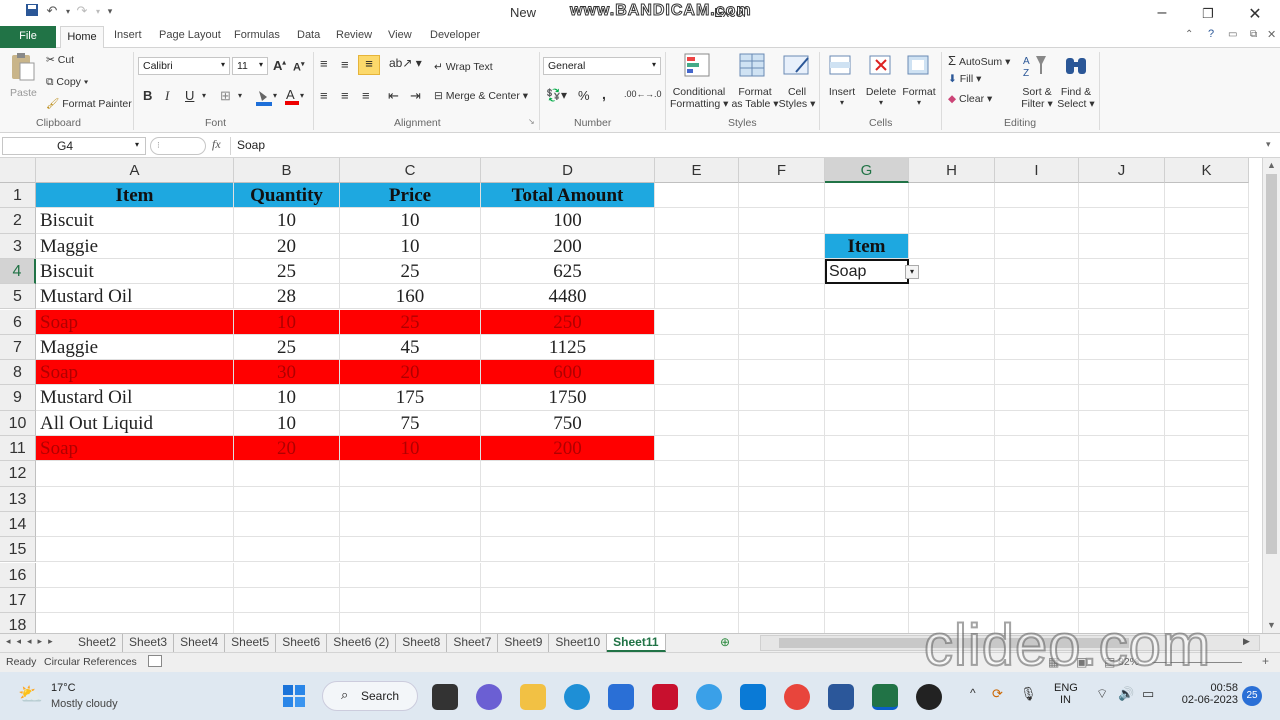 This screenshot has height=720, width=1280. Describe the element at coordinates (725, 642) in the screenshot. I see `new-sheet-icon: ⊕` at that location.